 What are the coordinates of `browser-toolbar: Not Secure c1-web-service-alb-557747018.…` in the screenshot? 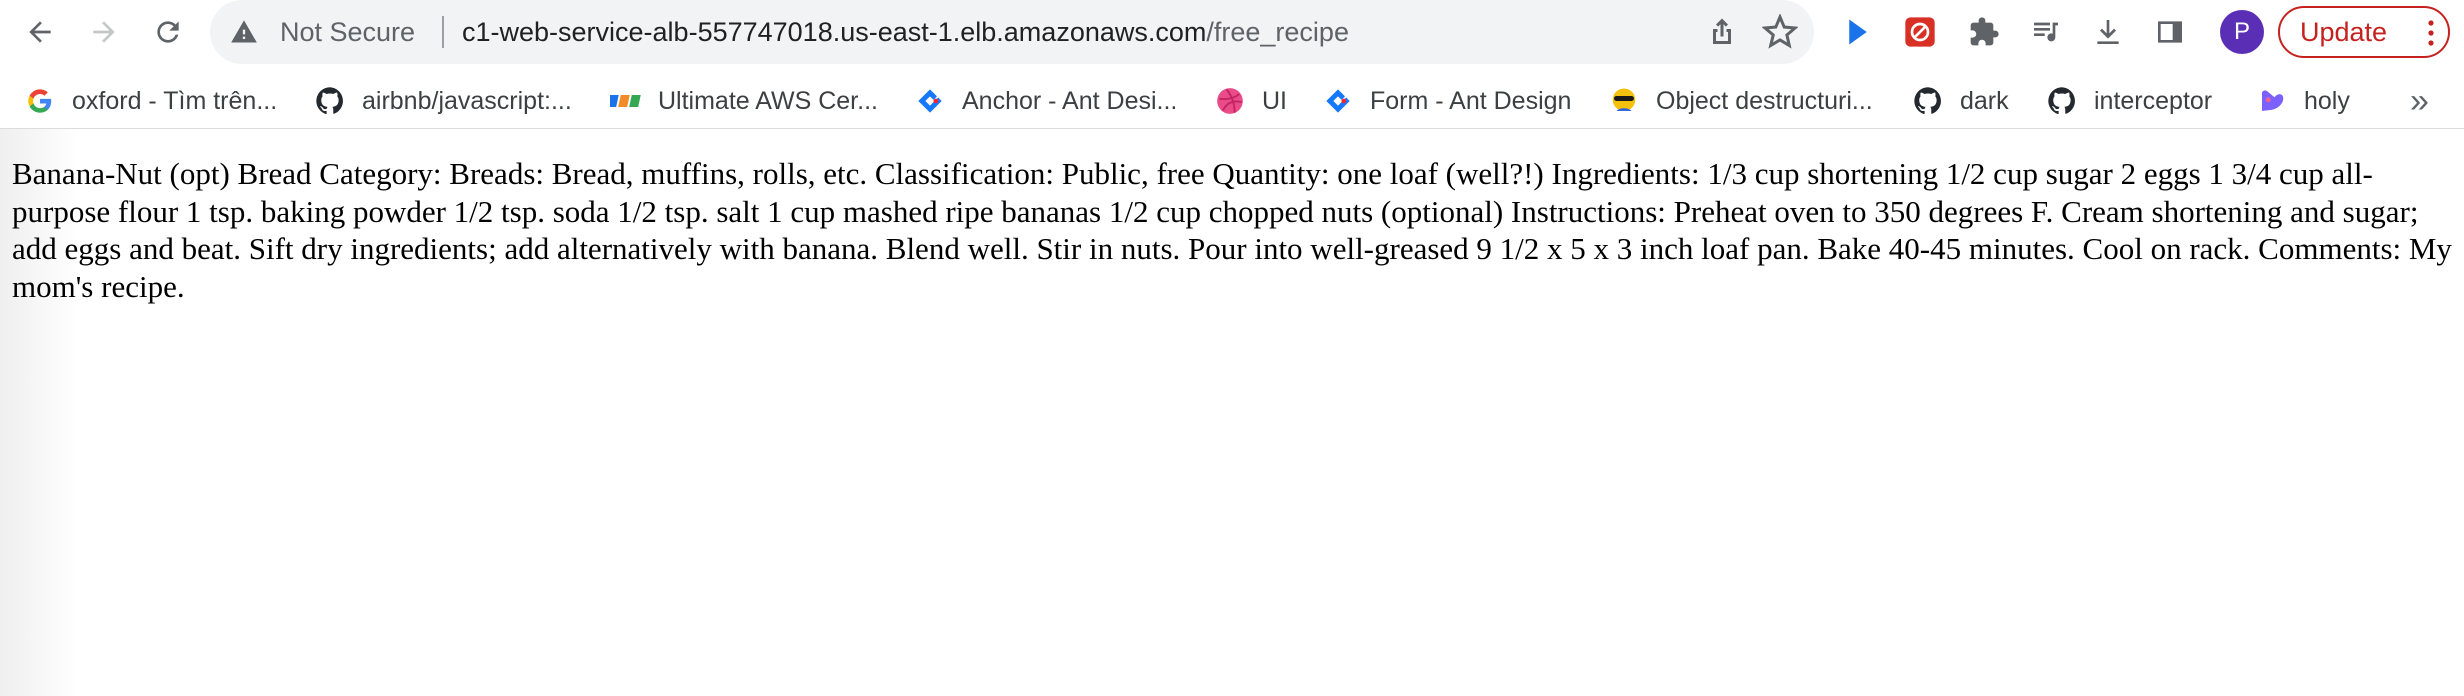 It's located at (1232, 32).